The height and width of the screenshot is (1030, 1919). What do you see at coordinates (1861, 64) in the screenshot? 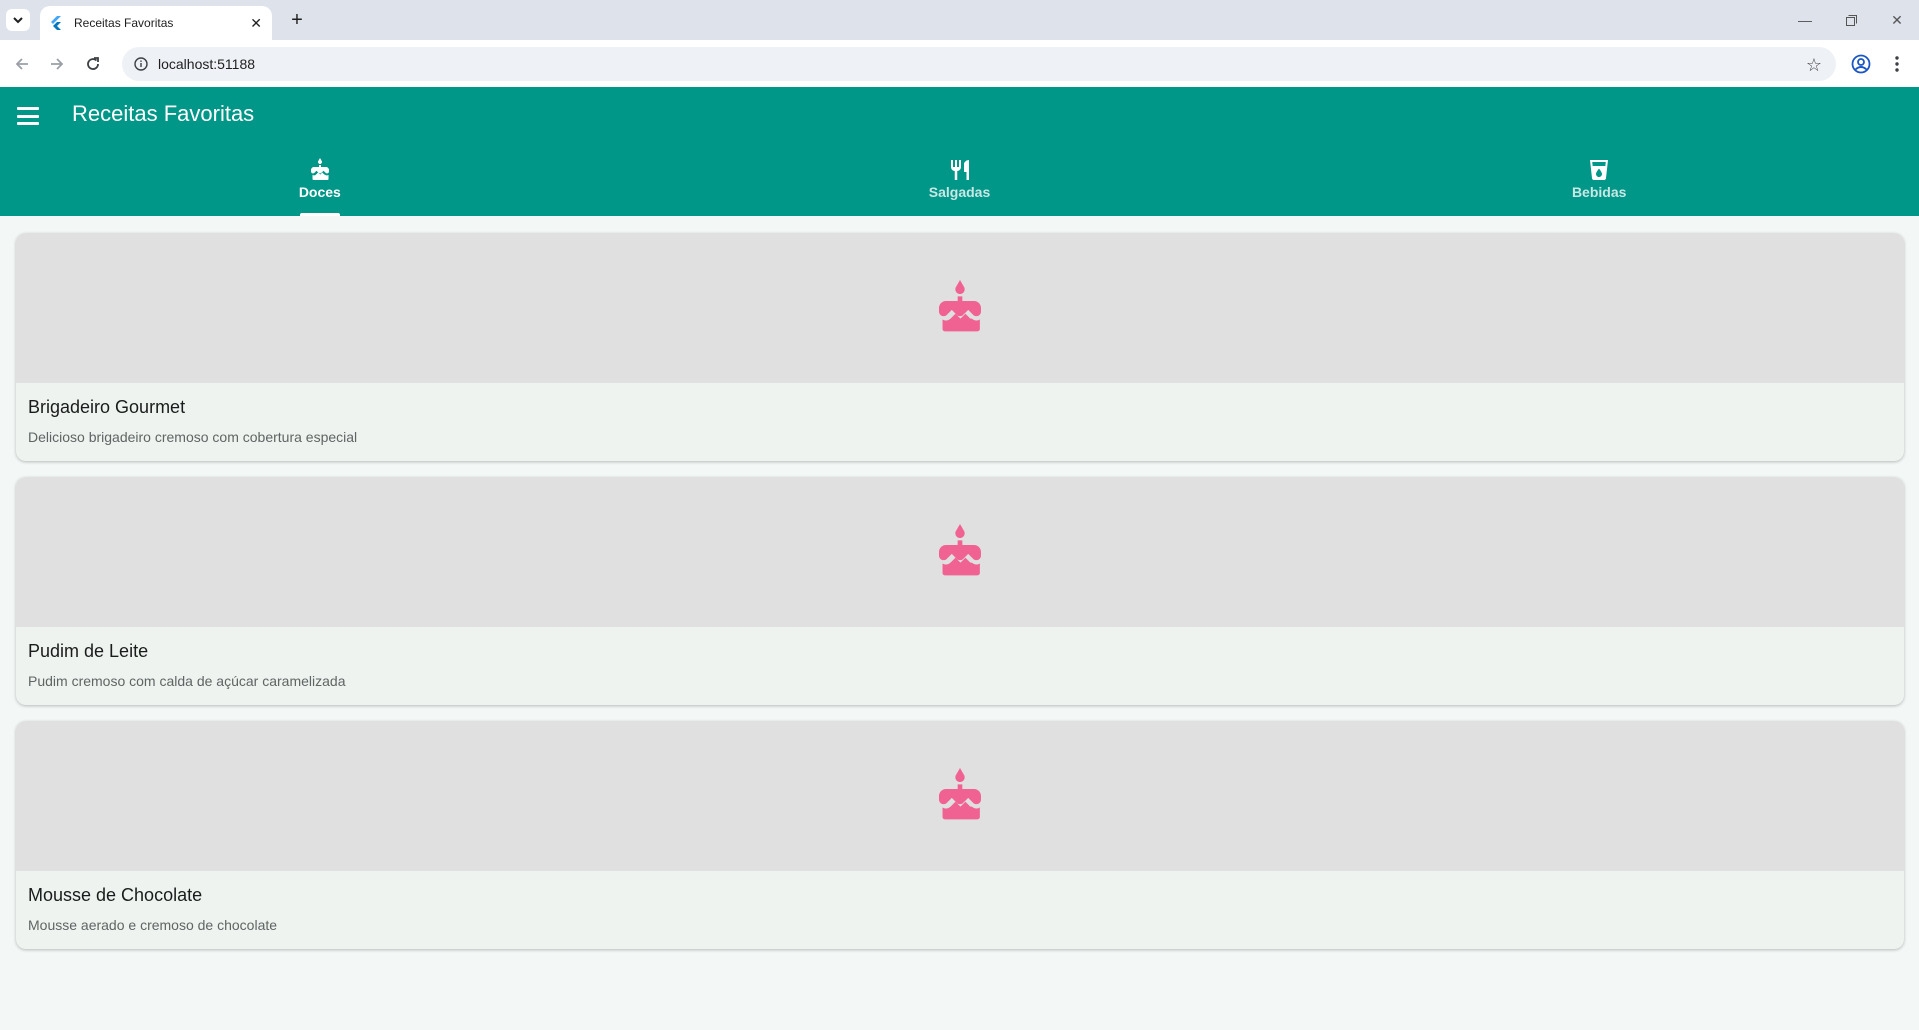
I see `profile-icon` at bounding box center [1861, 64].